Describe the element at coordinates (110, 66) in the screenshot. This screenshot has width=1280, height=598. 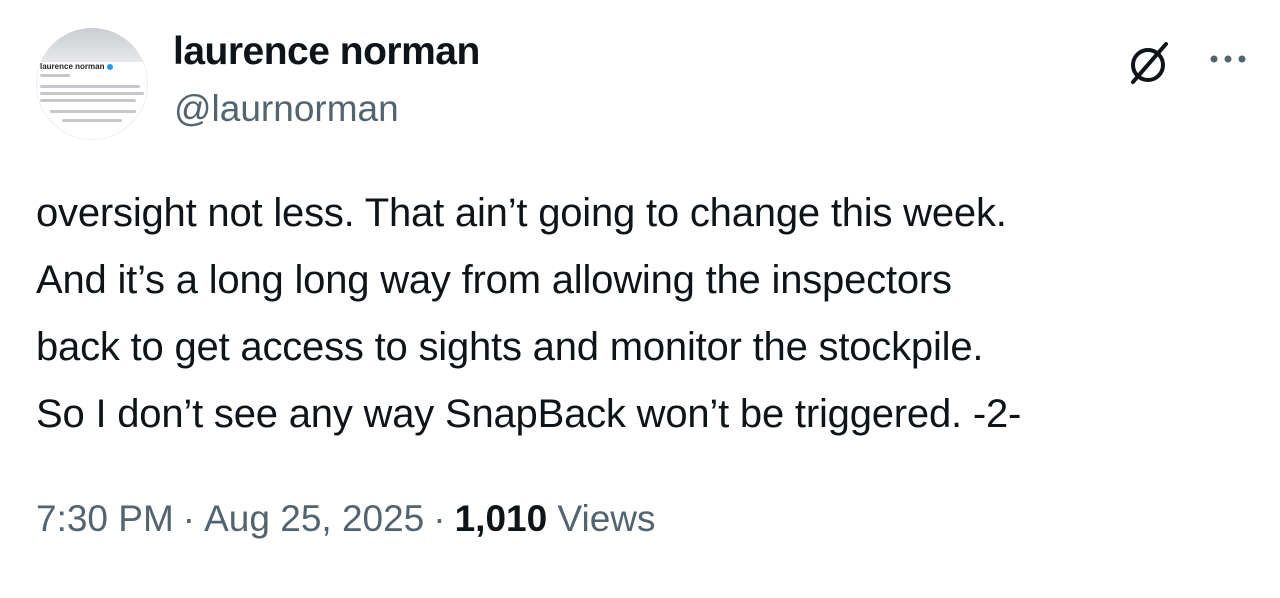
I see `verified-icon` at that location.